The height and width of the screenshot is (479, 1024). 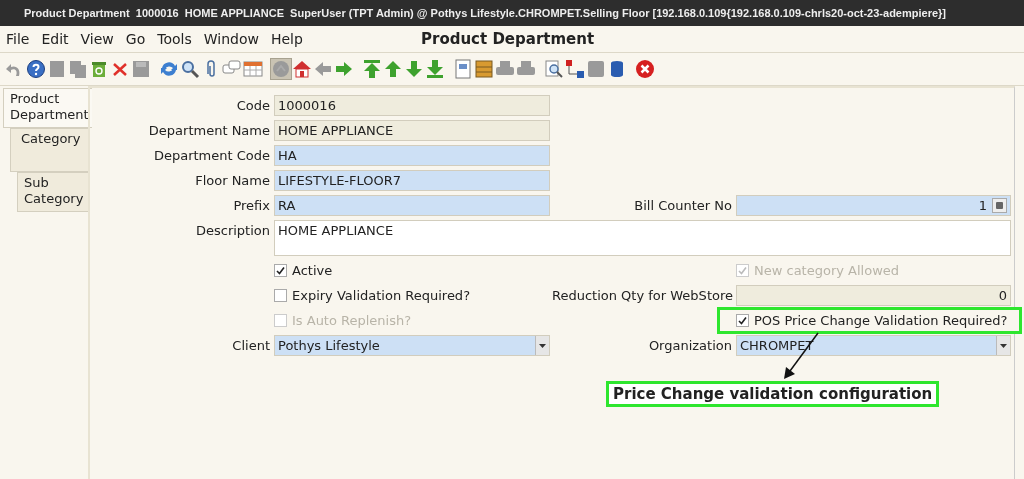 What do you see at coordinates (412, 155) in the screenshot?
I see `text-field: HA` at bounding box center [412, 155].